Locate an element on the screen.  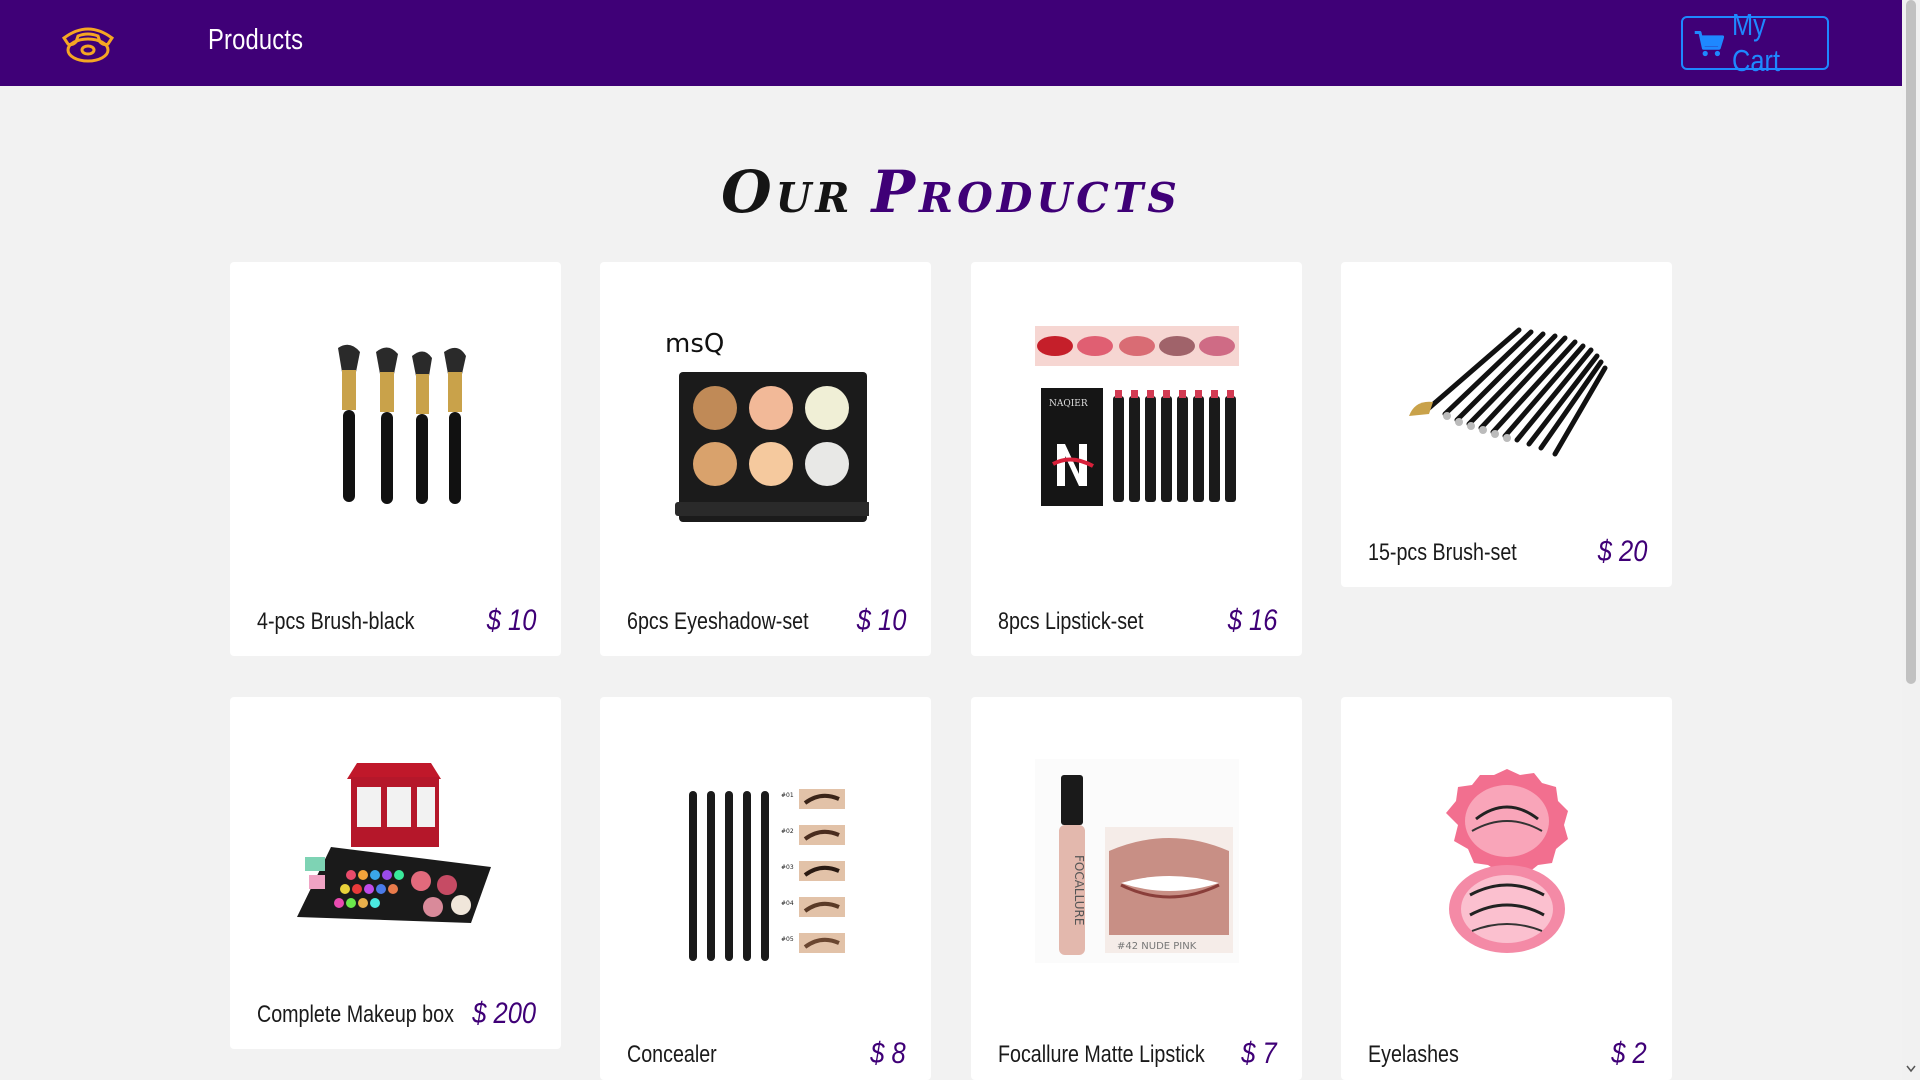
product-card: Complete Makeup box $ 200 is located at coordinates (395, 873).